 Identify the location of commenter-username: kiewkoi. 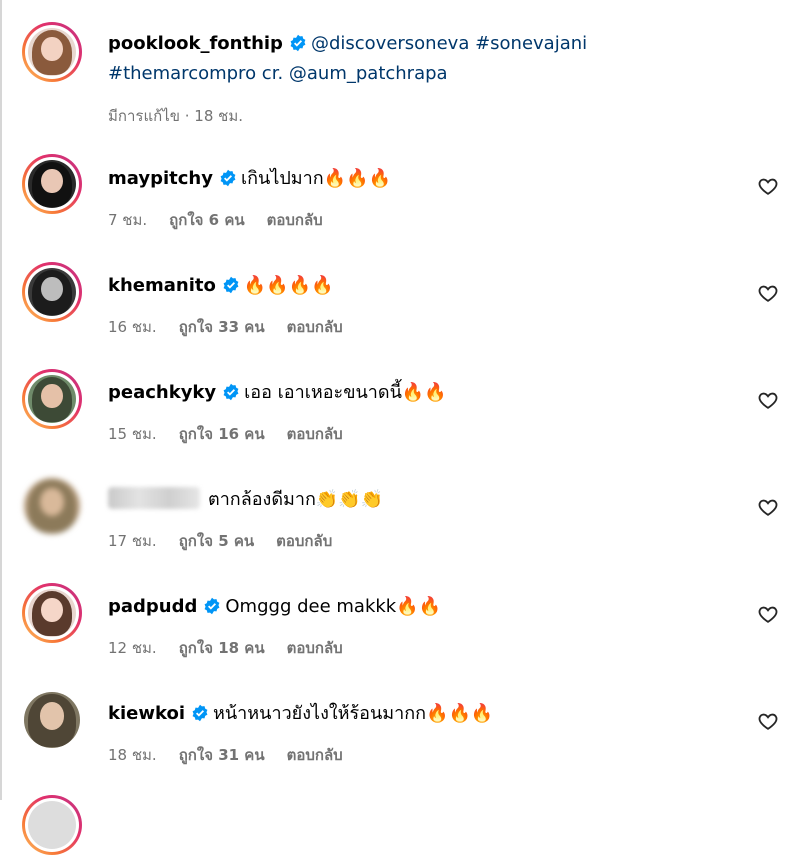
(146, 713).